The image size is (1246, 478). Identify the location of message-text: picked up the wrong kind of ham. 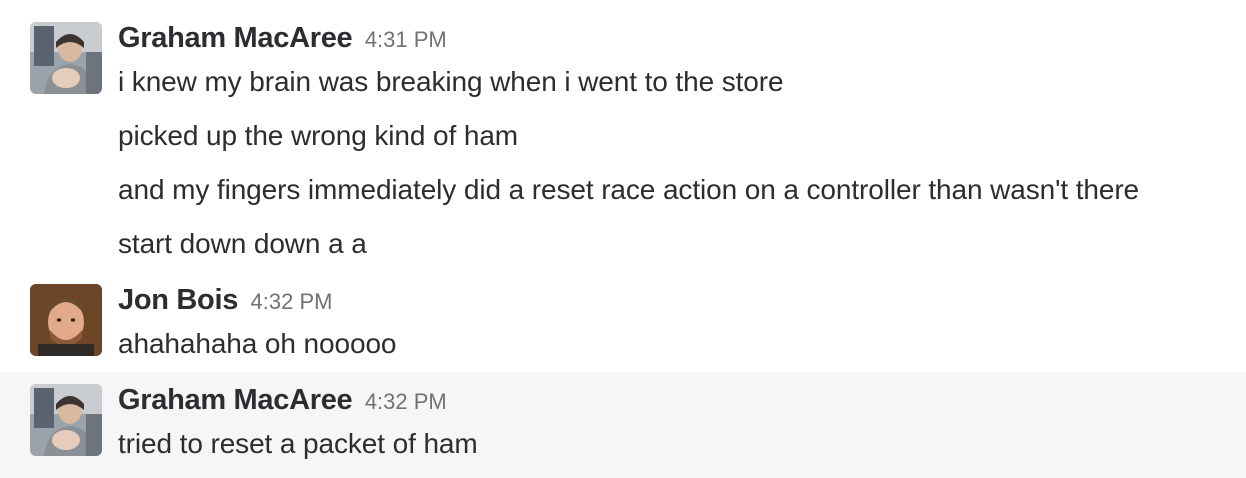
(318, 135).